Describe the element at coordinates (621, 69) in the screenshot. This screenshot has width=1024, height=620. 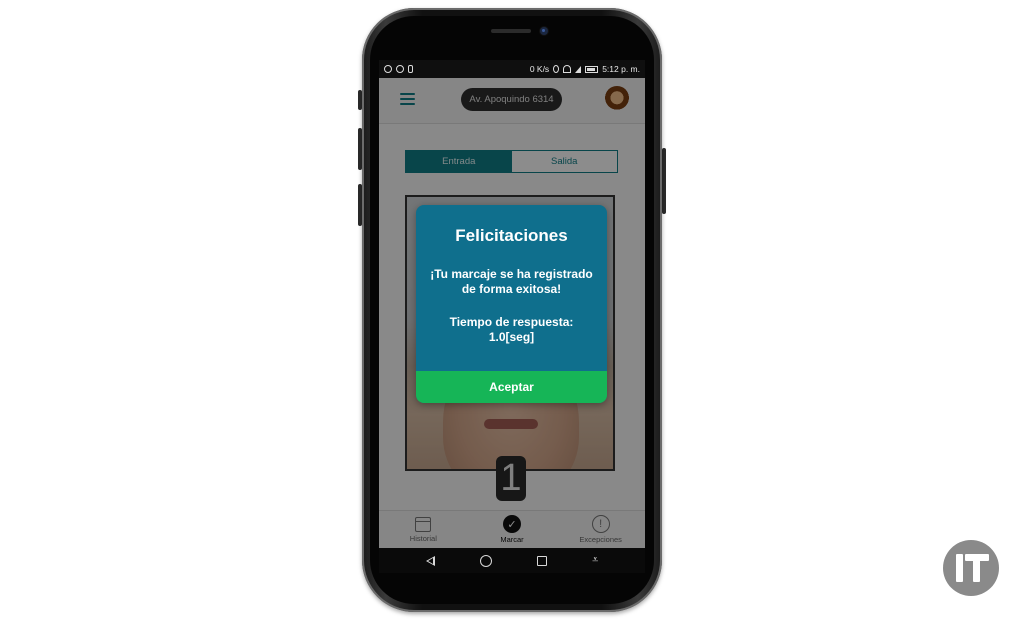
I see `status-time: 5:12 p. m.` at that location.